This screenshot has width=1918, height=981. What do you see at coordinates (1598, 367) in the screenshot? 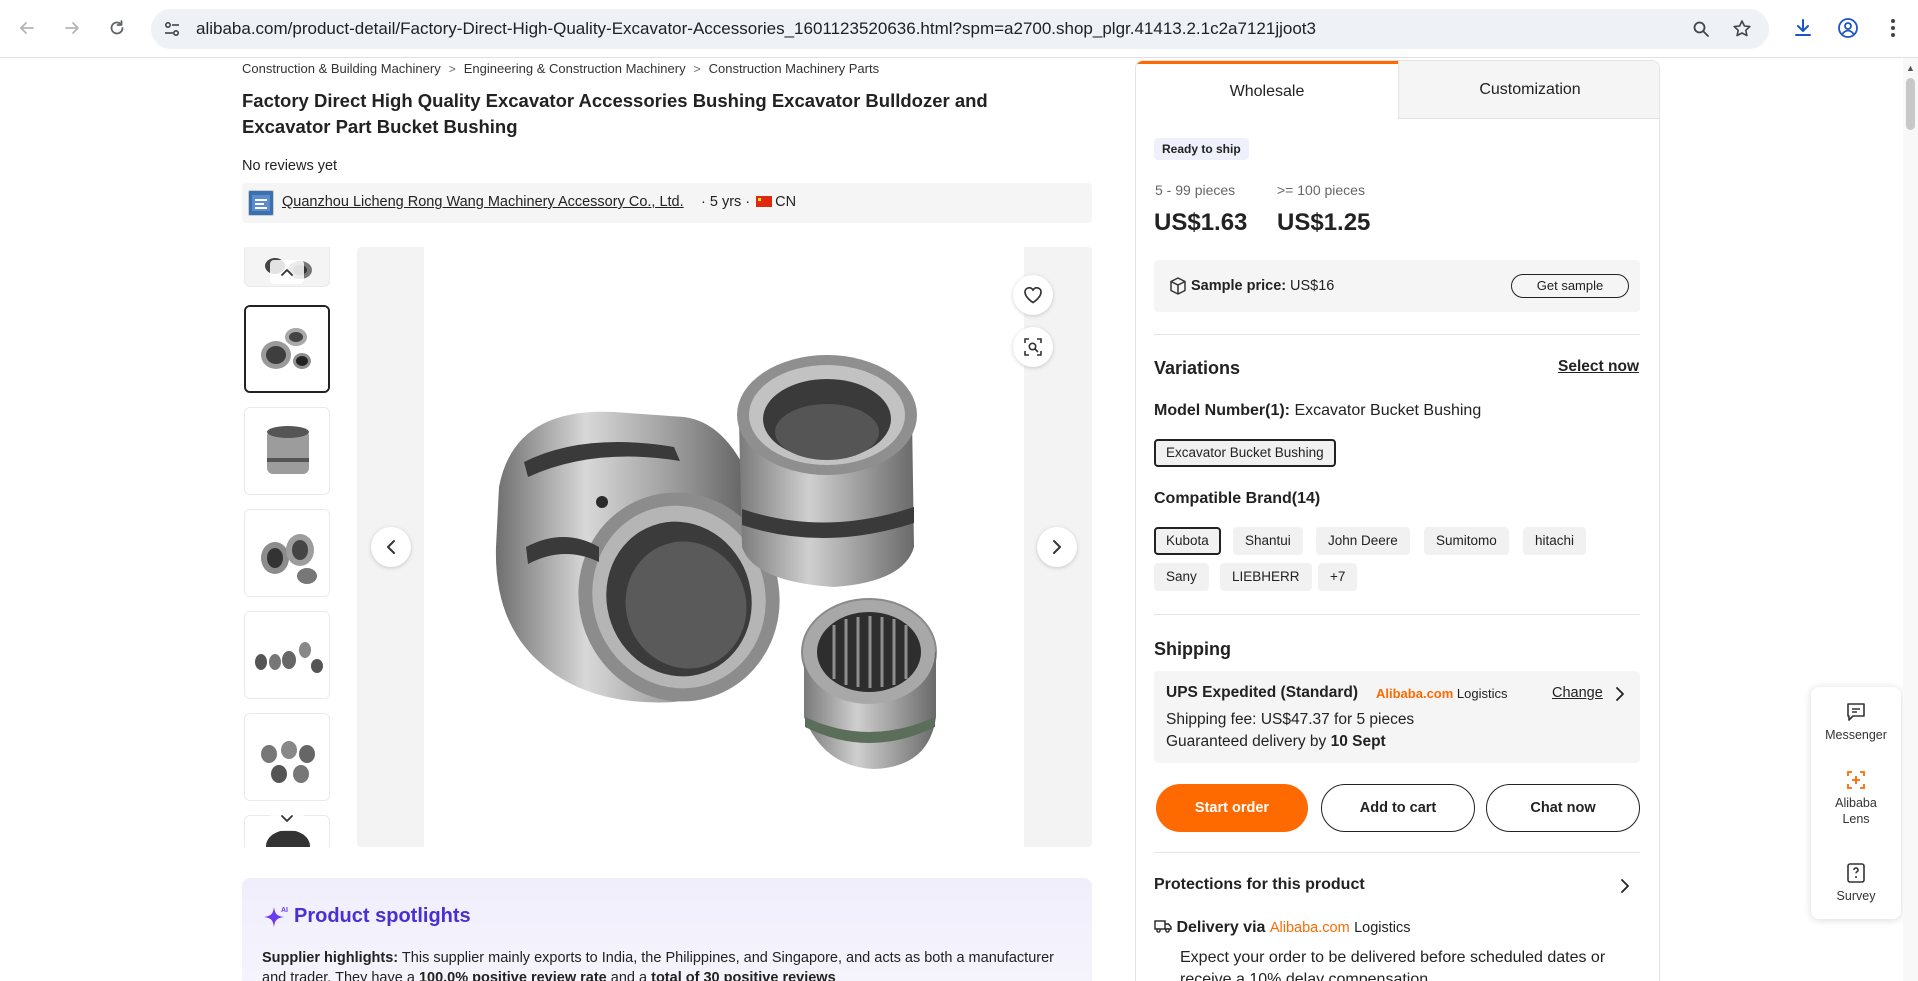
I see `select-now-link: Select now` at bounding box center [1598, 367].